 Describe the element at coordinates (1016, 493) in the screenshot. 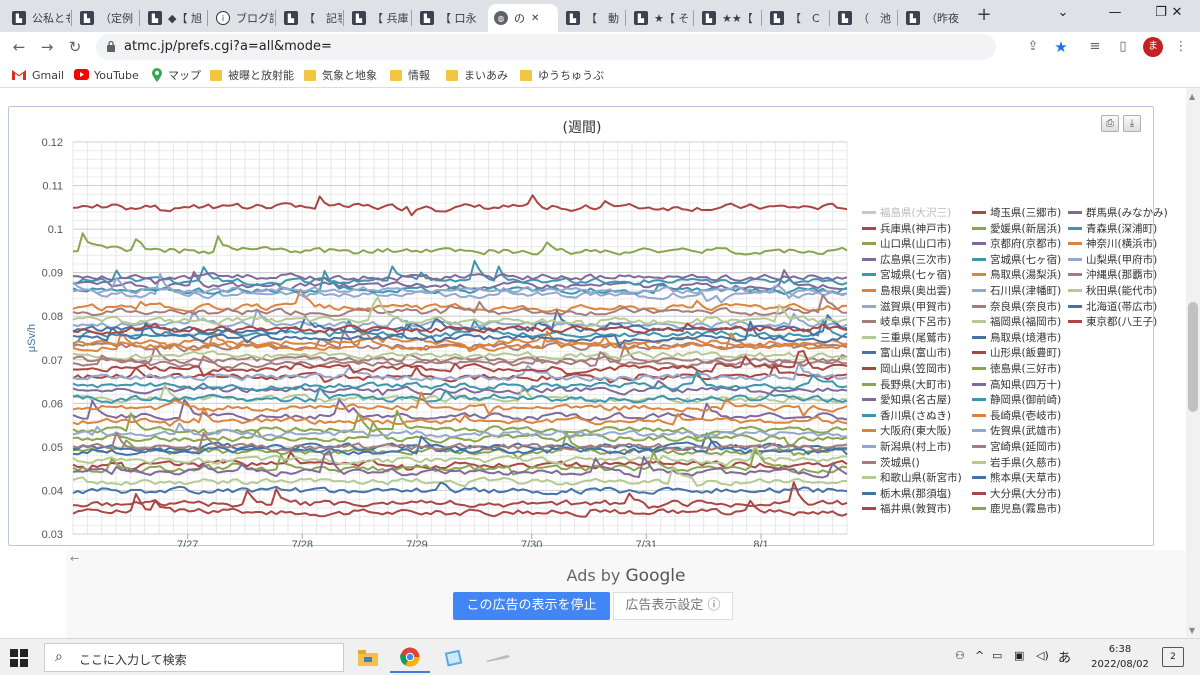

I see `legend-item: 大分県(大分市)` at that location.